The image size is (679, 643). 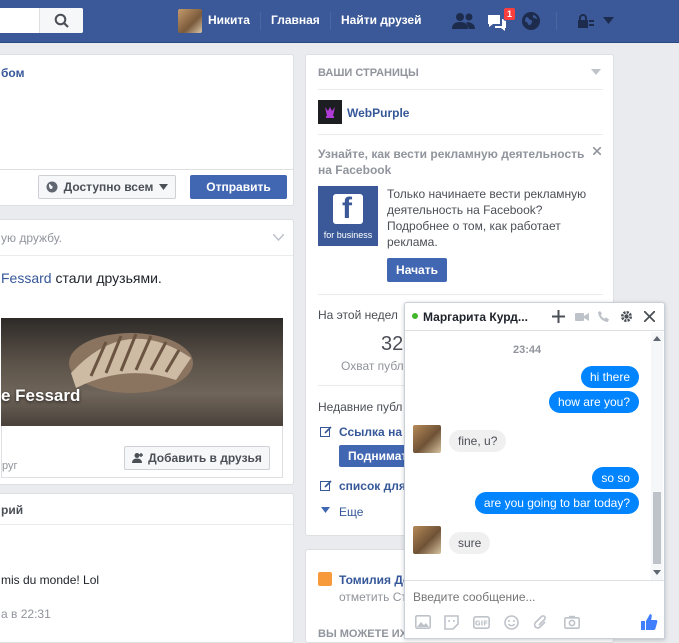 What do you see at coordinates (511, 622) in the screenshot?
I see `emoji-icon` at bounding box center [511, 622].